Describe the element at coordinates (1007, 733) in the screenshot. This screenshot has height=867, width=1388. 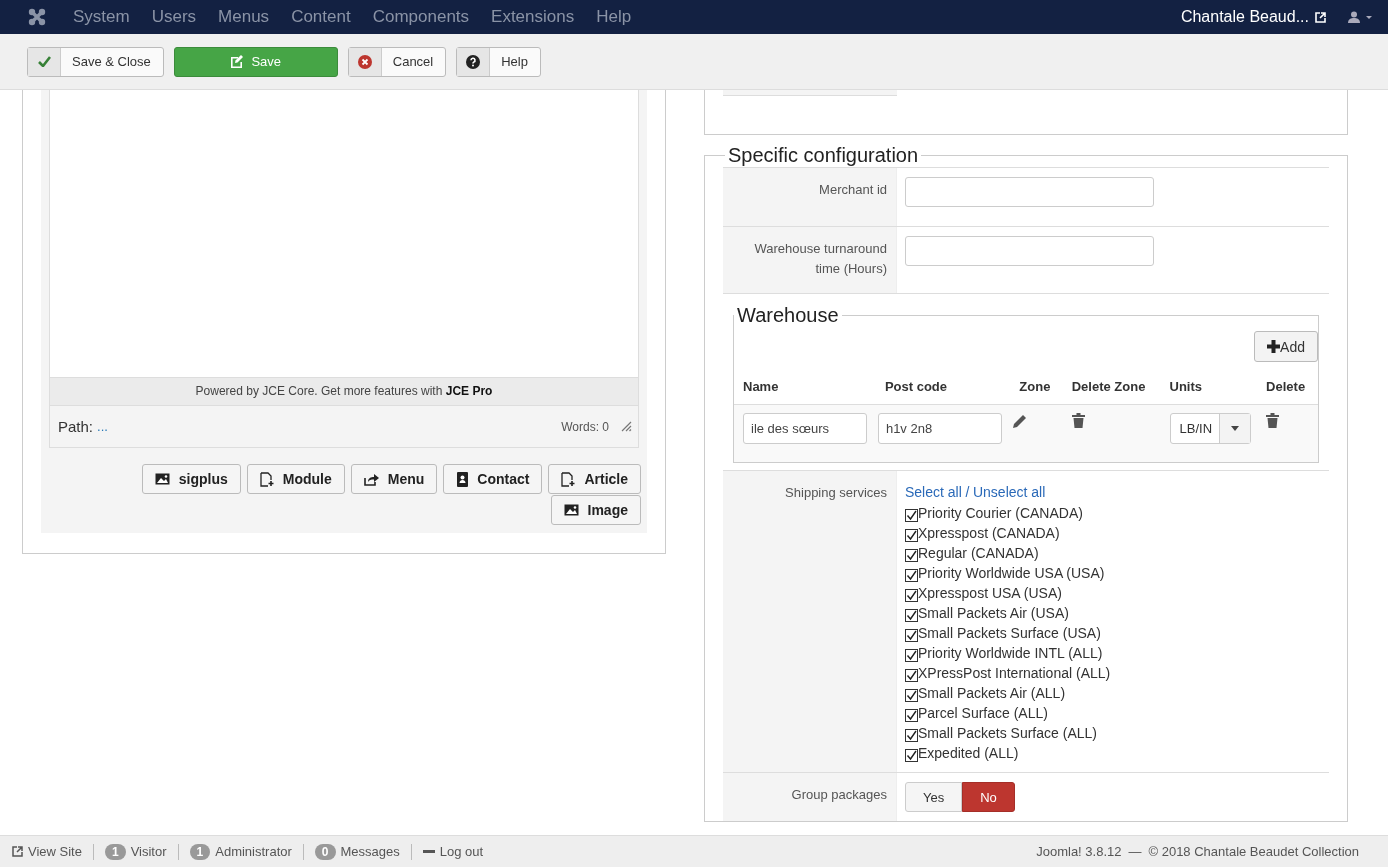
I see `checkbox-label: Small Packets Surface (ALL)` at that location.